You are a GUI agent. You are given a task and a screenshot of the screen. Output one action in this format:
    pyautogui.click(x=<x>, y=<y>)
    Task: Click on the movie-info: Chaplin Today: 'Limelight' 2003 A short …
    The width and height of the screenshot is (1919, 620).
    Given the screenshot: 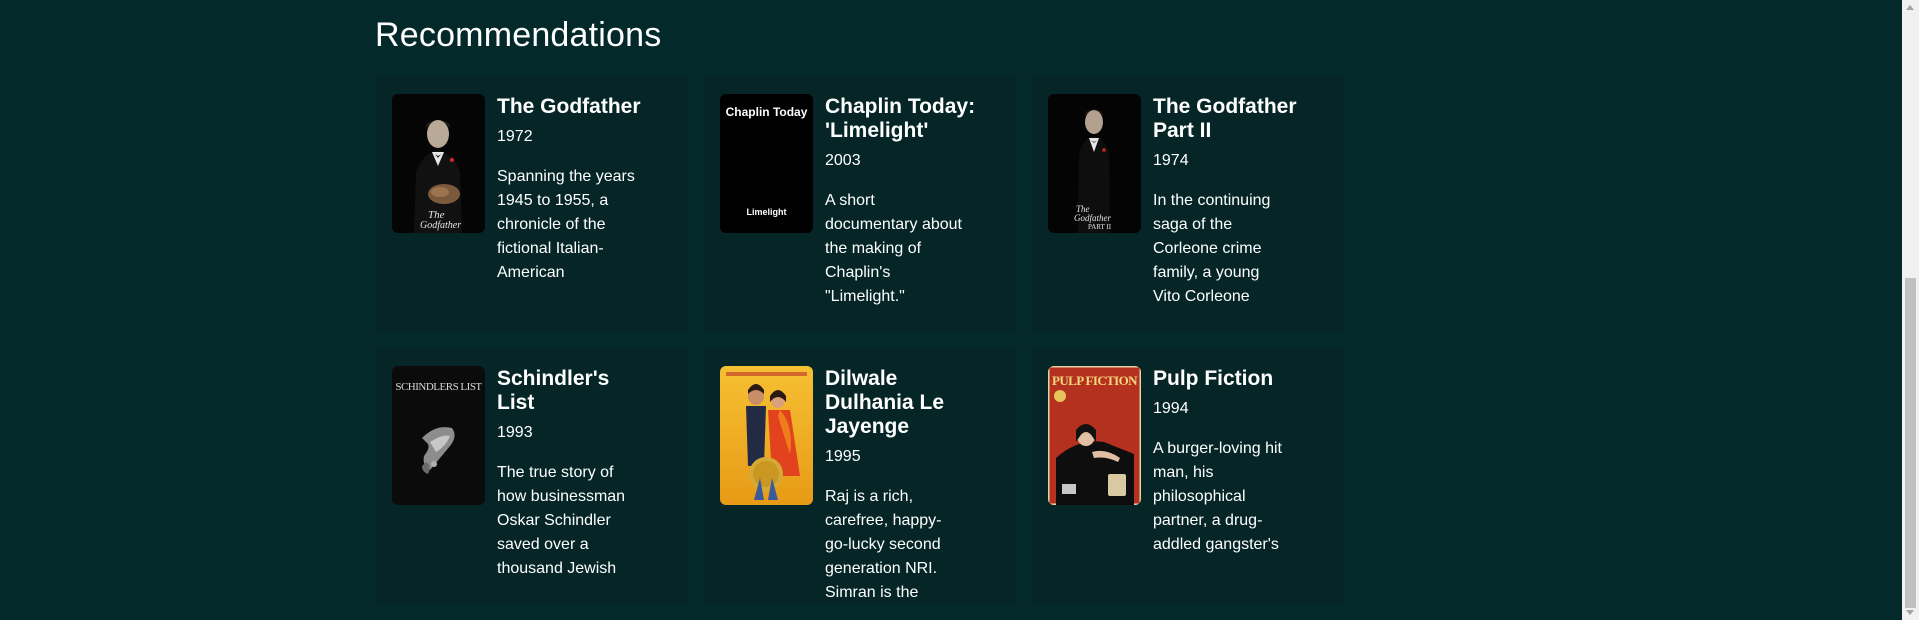 What is the action you would take?
    pyautogui.click(x=902, y=204)
    